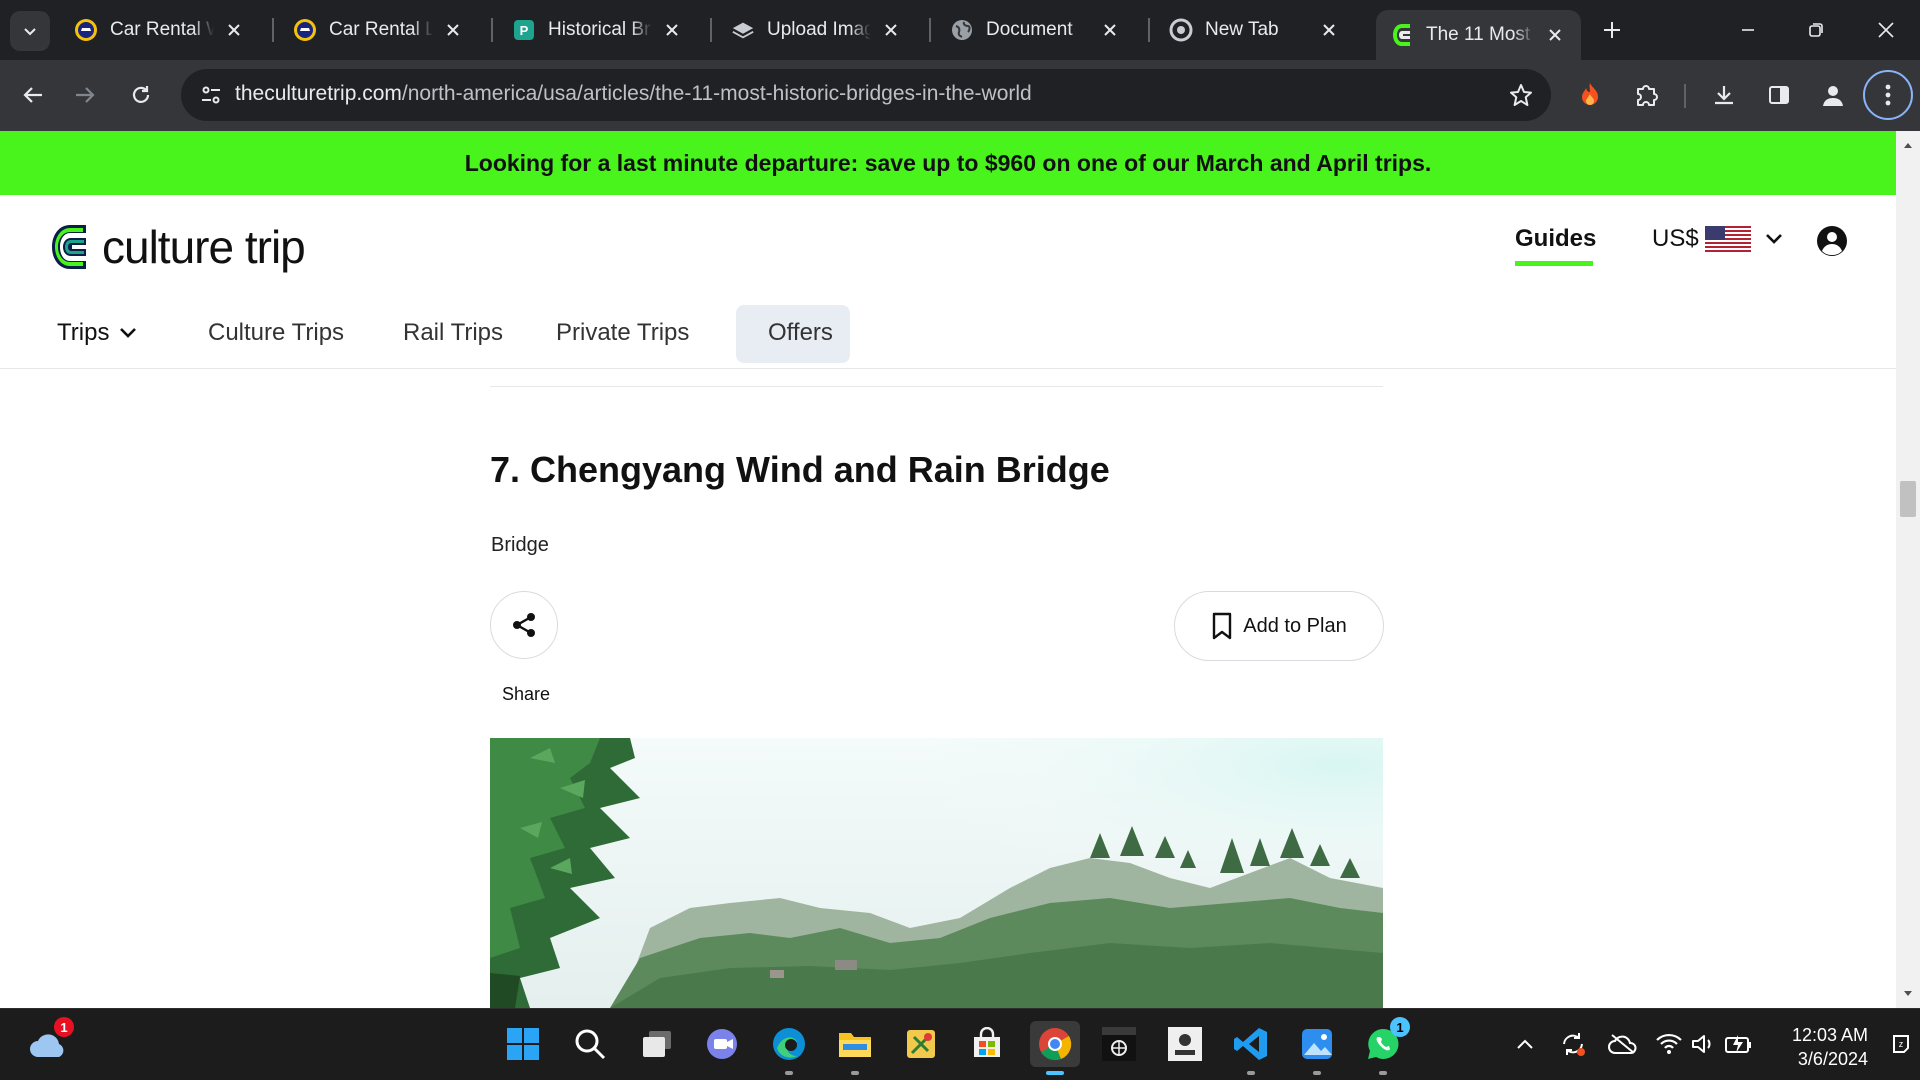 This screenshot has height=1080, width=1920. Describe the element at coordinates (1251, 1049) in the screenshot. I see `vscode-button` at that location.